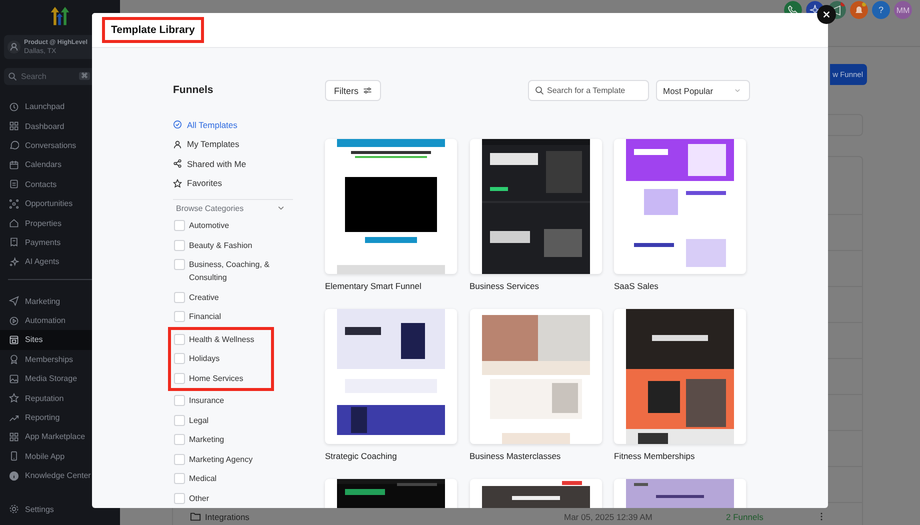 The image size is (920, 525). What do you see at coordinates (903, 10) in the screenshot?
I see `user-avatar: MM` at bounding box center [903, 10].